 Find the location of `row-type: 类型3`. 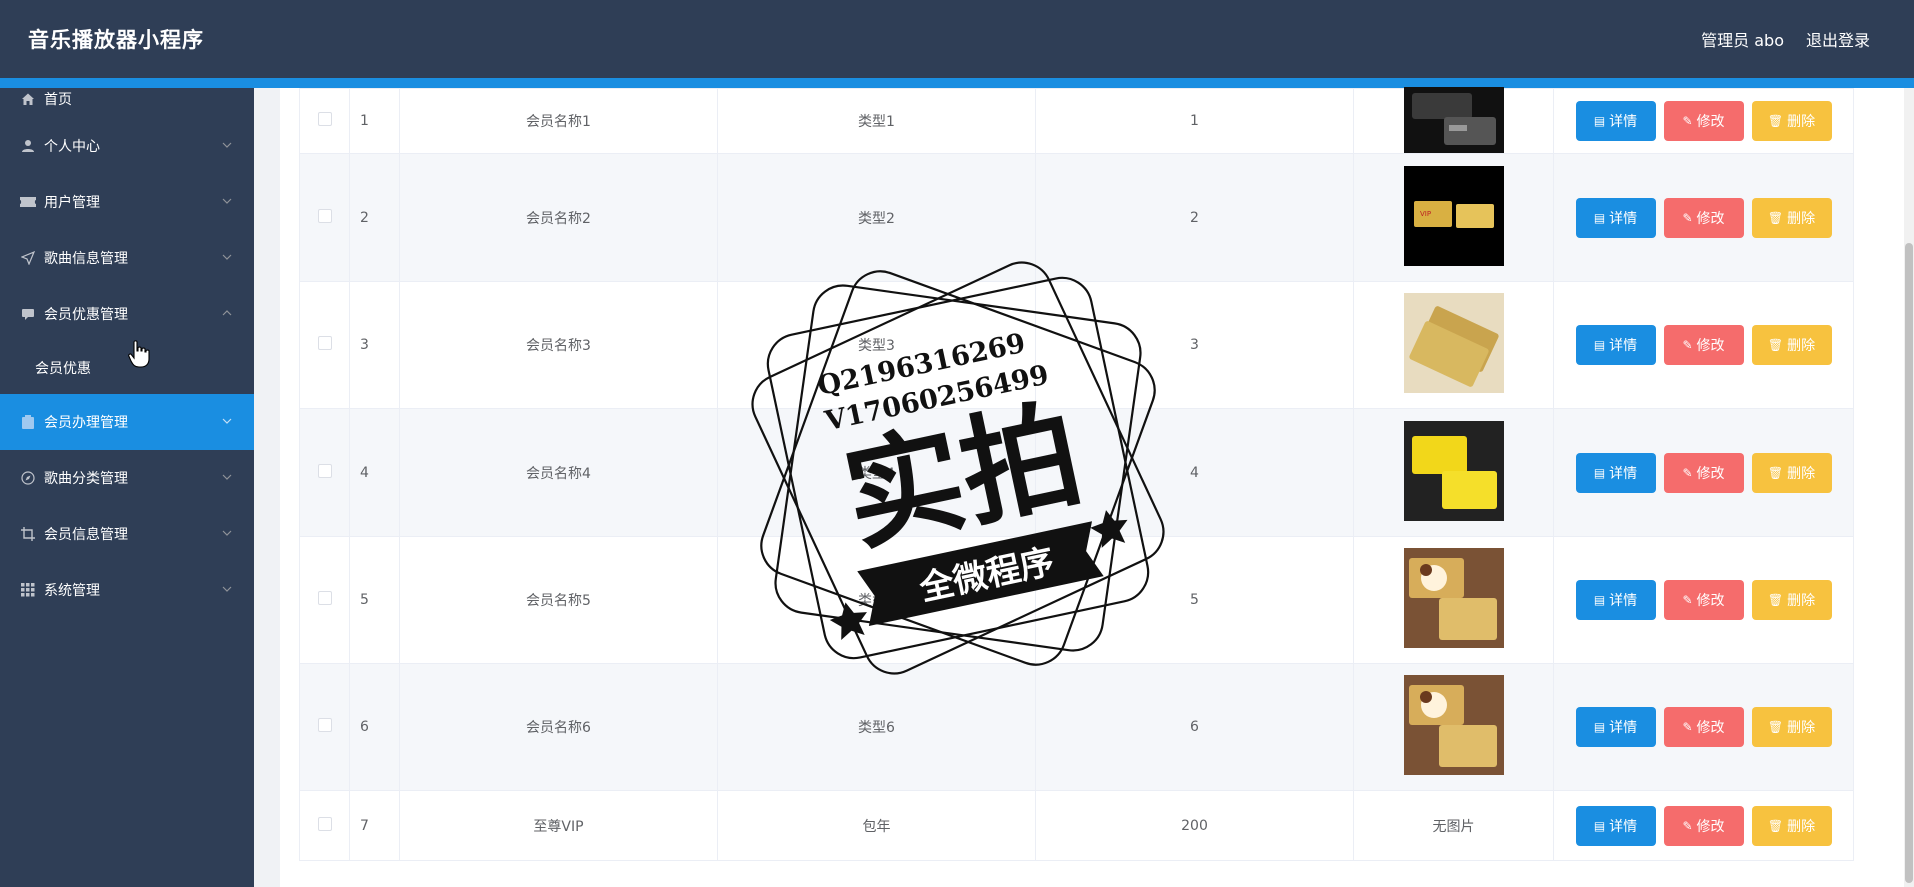

row-type: 类型3 is located at coordinates (876, 345).